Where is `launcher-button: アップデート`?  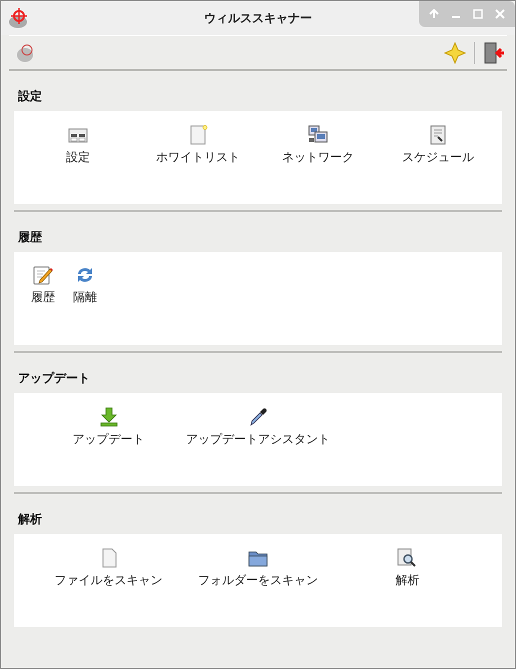
launcher-button: アップデート is located at coordinates (108, 427).